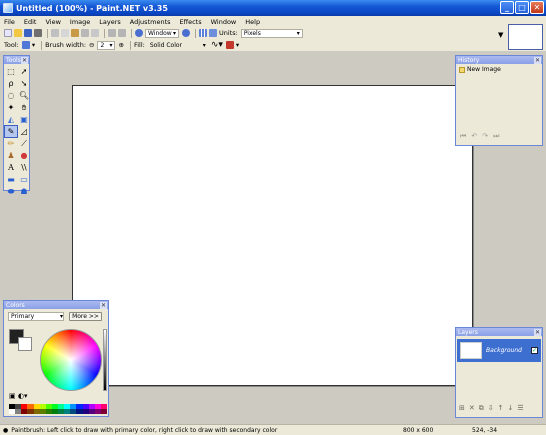  I want to click on redo-icon, so click(122, 33).